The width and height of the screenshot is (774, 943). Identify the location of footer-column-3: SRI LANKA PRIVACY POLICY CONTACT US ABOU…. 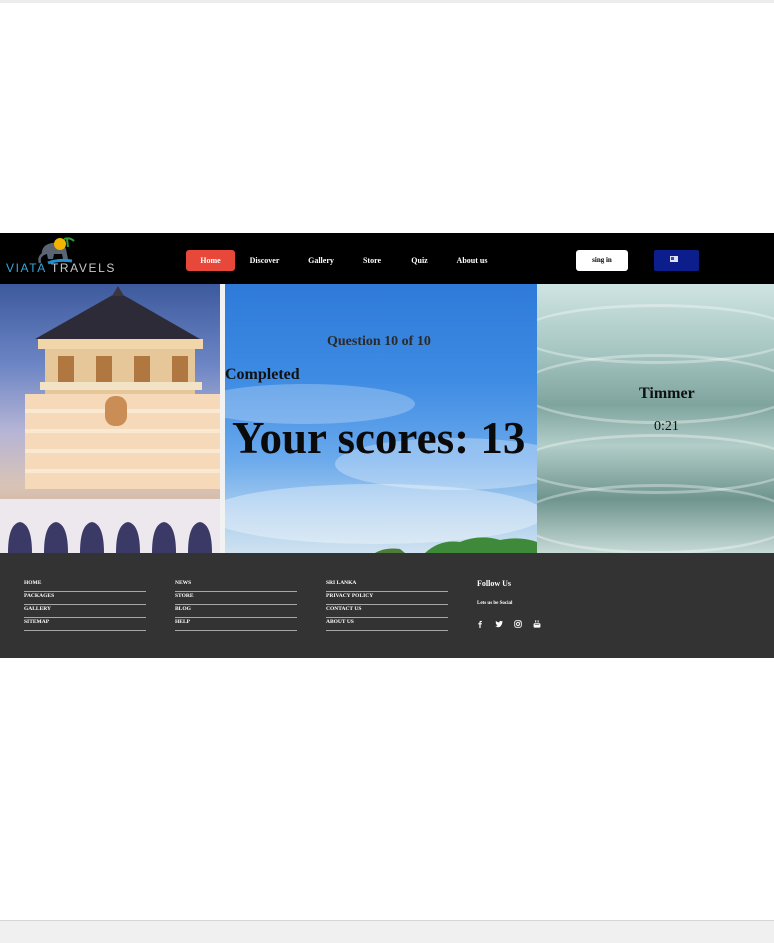
(387, 605).